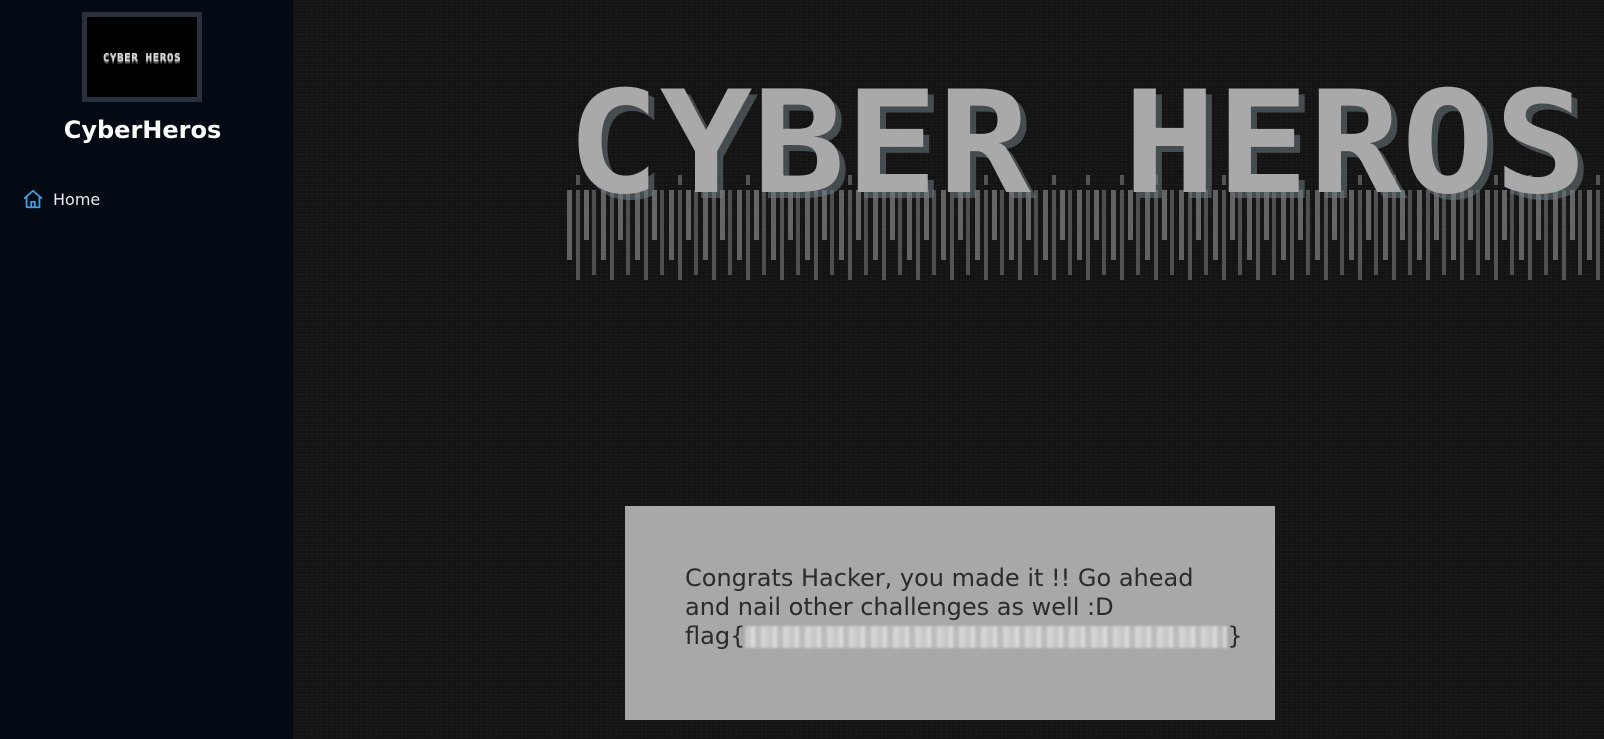 Image resolution: width=1604 pixels, height=739 pixels. Describe the element at coordinates (1077, 153) in the screenshot. I see `hero-title-text: CYBER HEROS` at that location.